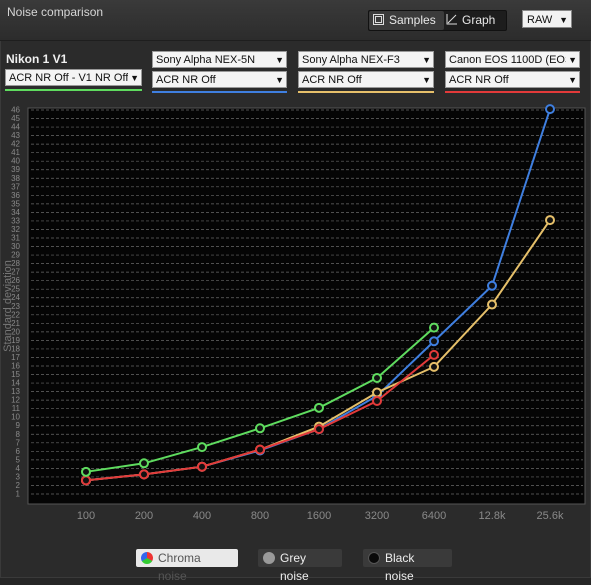  Describe the element at coordinates (15, 400) in the screenshot. I see `y-tick-label: 12` at that location.